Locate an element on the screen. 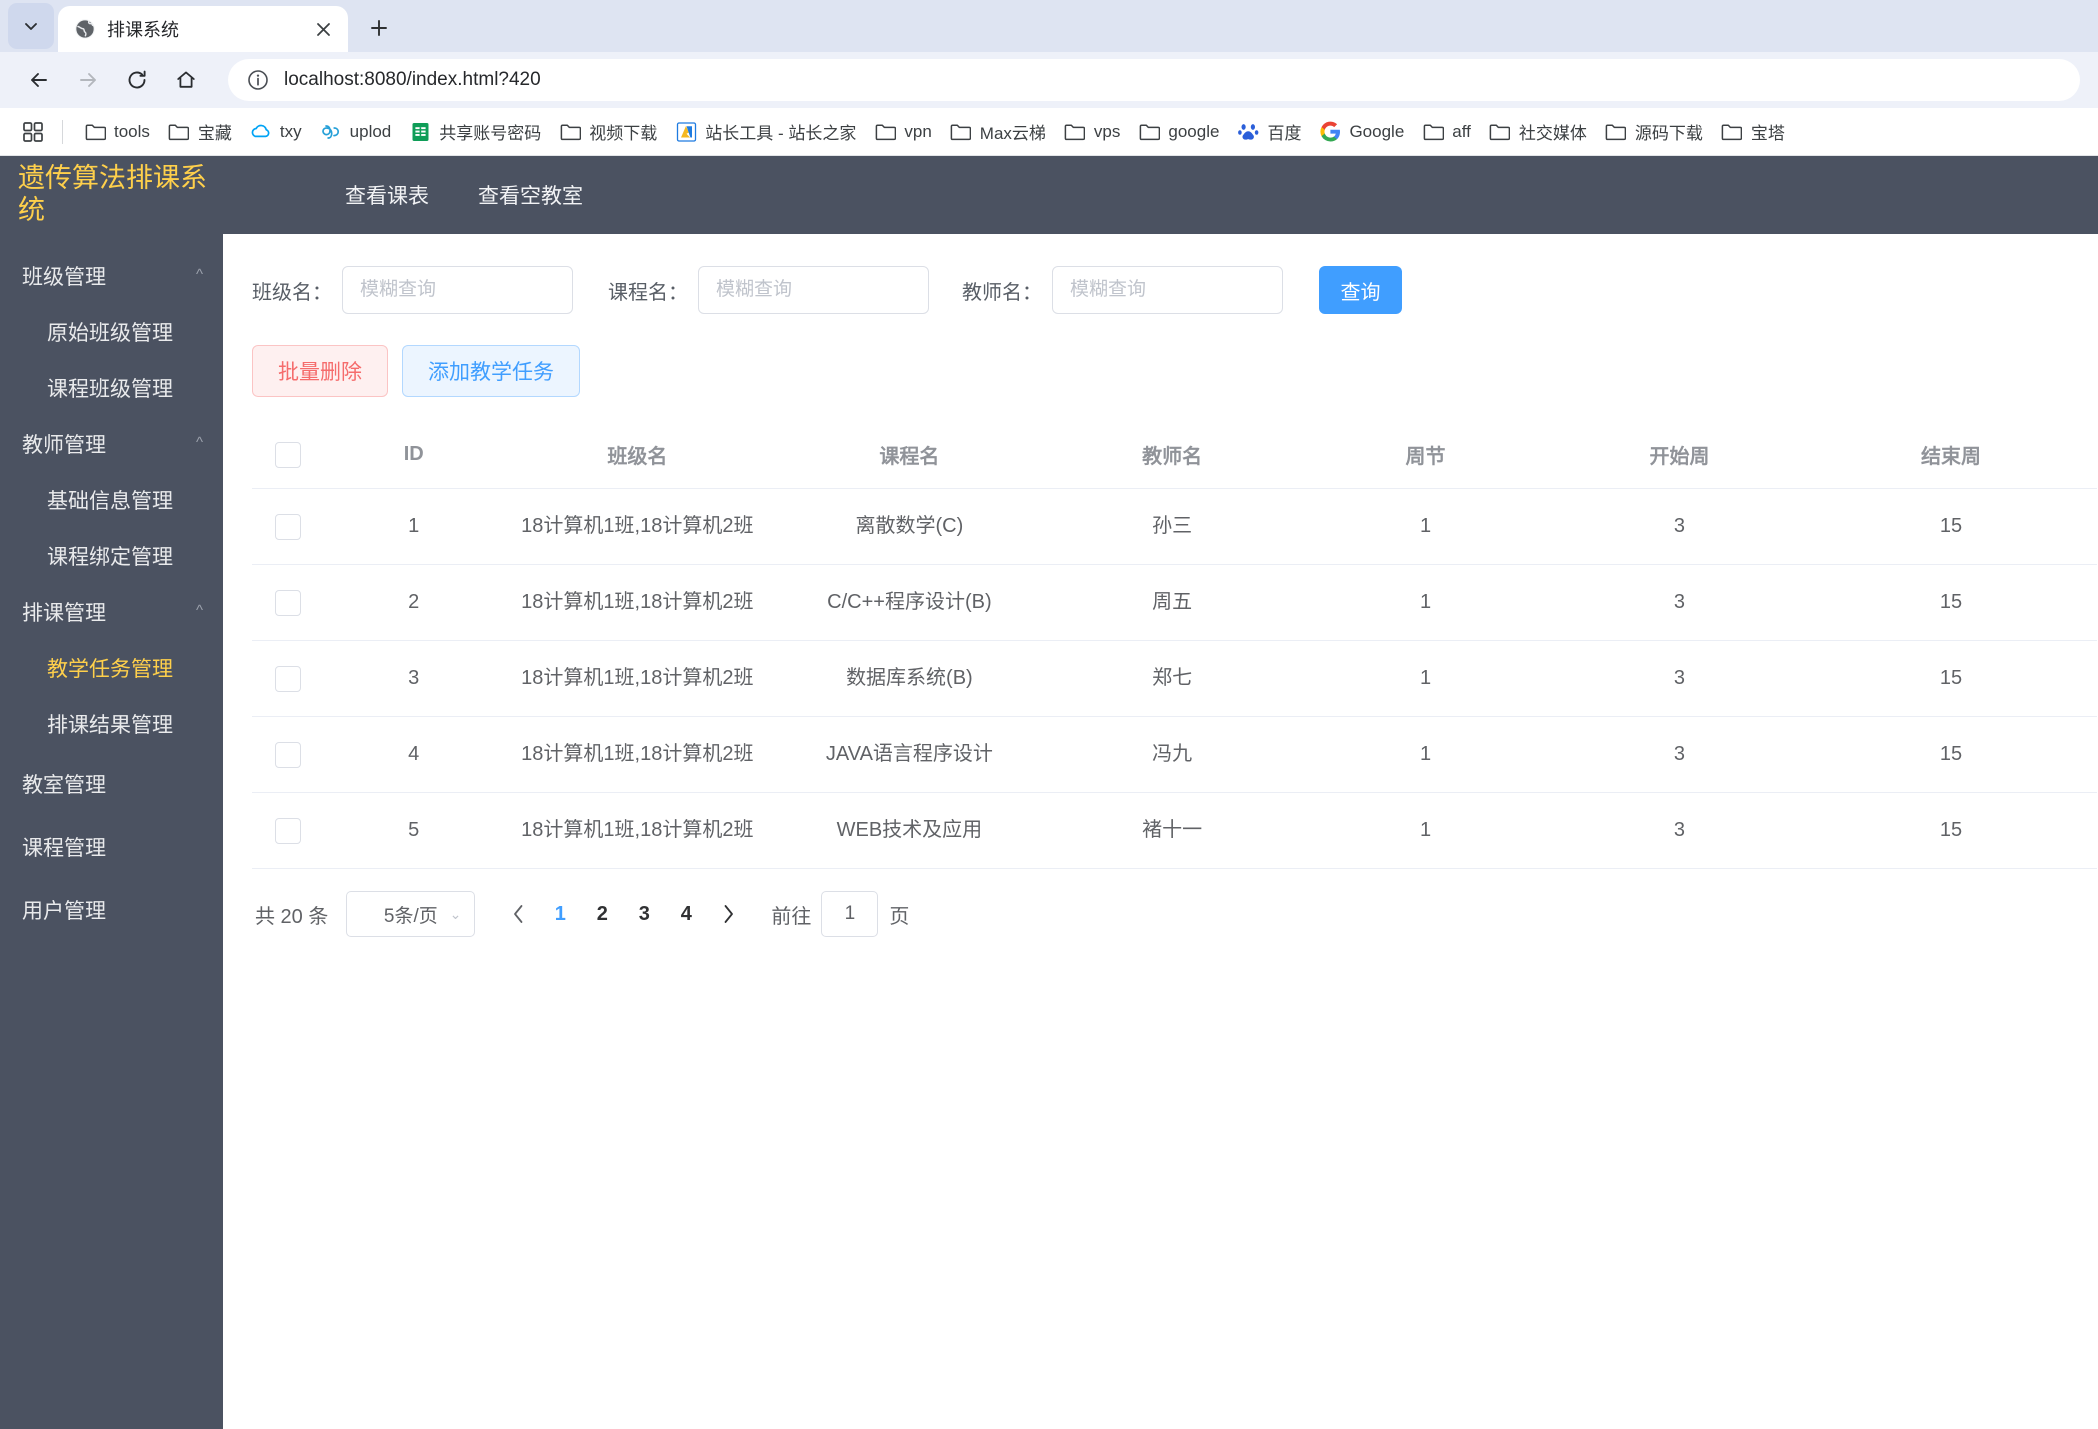 This screenshot has height=1429, width=2098. info-circle-icon is located at coordinates (258, 80).